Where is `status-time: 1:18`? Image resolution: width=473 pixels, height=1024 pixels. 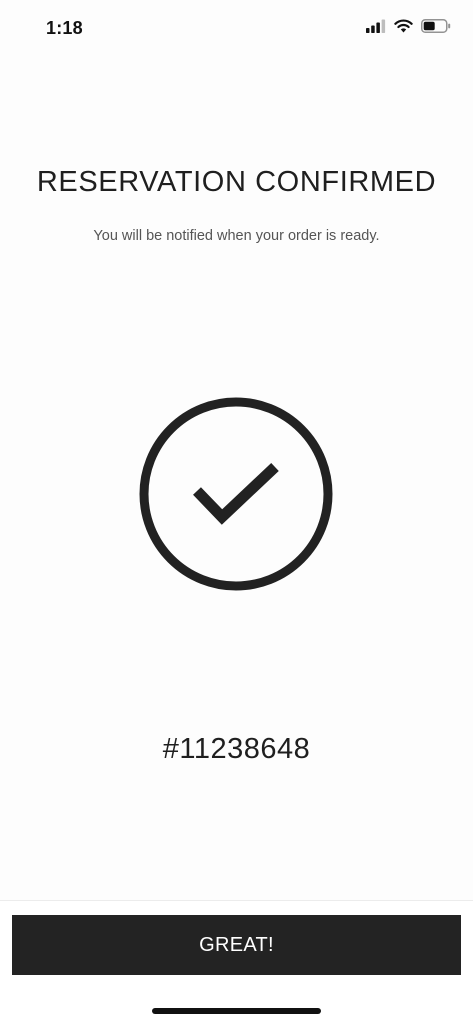
status-time: 1:18 is located at coordinates (64, 28).